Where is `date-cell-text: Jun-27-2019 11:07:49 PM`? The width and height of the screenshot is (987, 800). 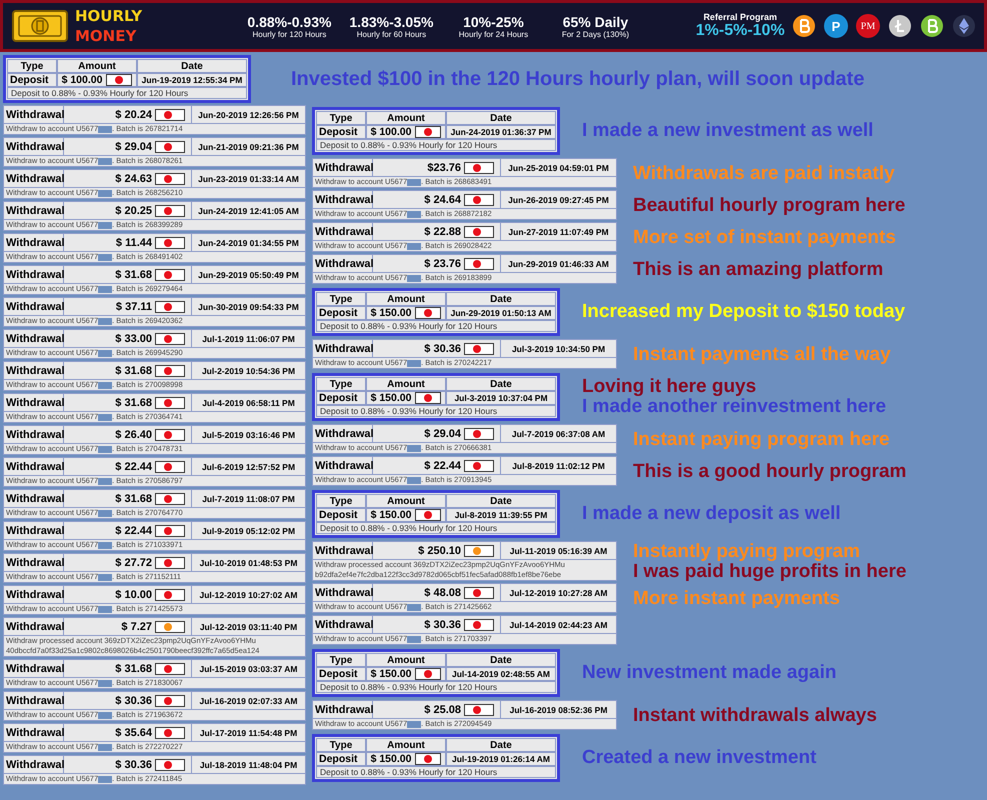
date-cell-text: Jun-27-2019 11:07:49 PM is located at coordinates (558, 232).